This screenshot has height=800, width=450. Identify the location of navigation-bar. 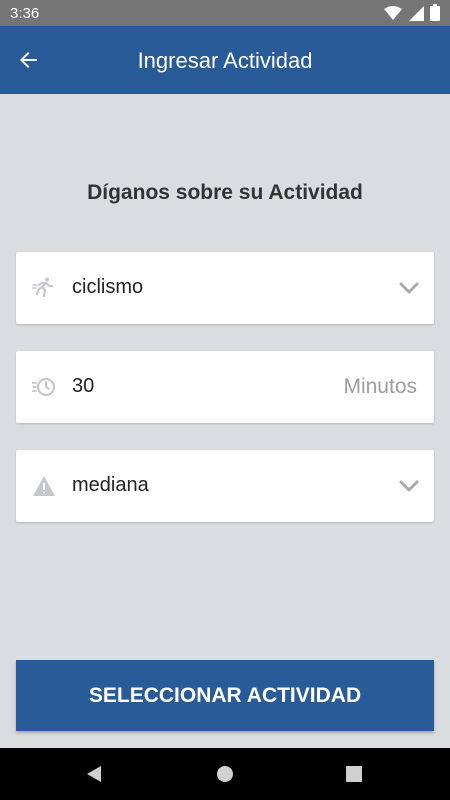
(225, 774).